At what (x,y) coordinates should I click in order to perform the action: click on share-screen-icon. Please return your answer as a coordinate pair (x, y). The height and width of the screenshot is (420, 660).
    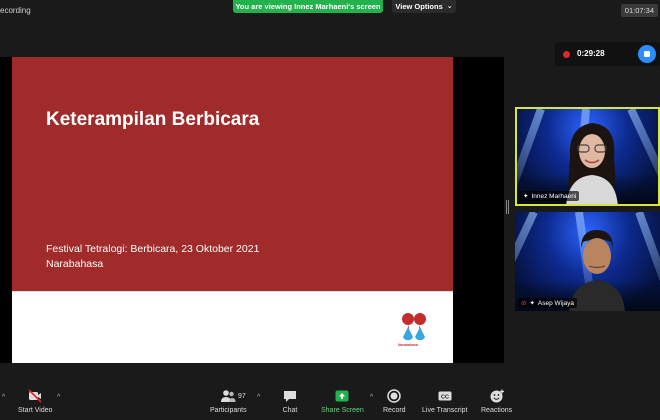
    Looking at the image, I should click on (342, 396).